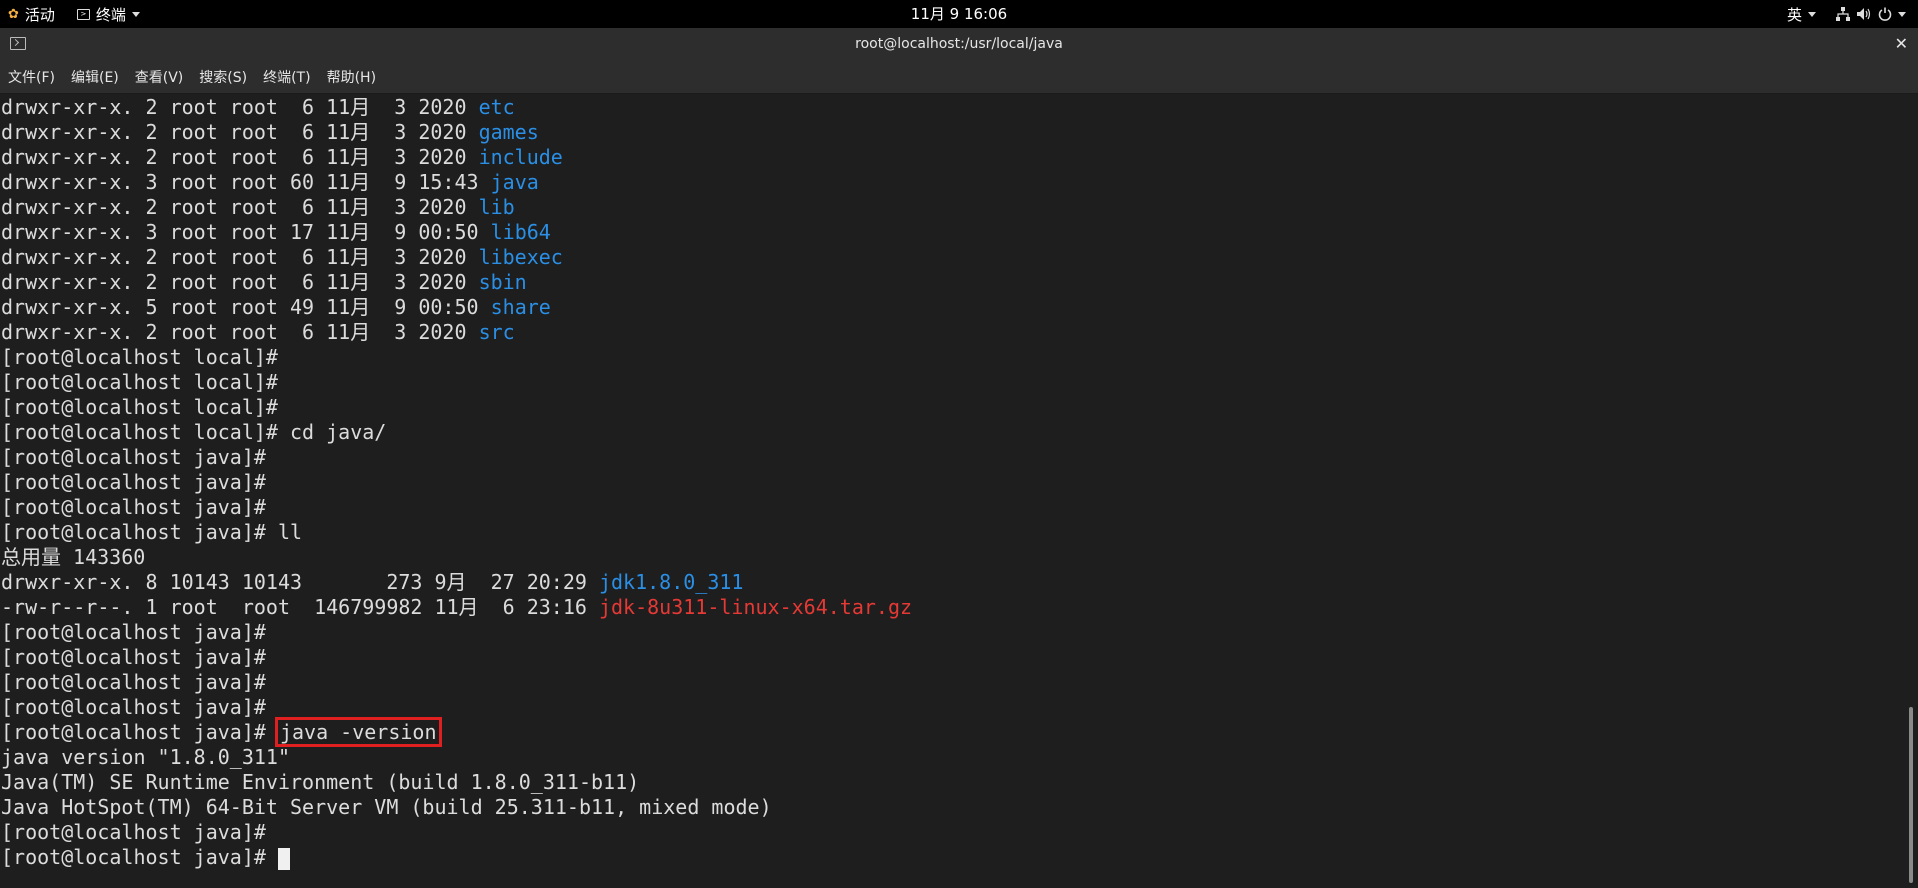 This screenshot has width=1918, height=888. What do you see at coordinates (508, 132) in the screenshot?
I see `dir-name: games` at bounding box center [508, 132].